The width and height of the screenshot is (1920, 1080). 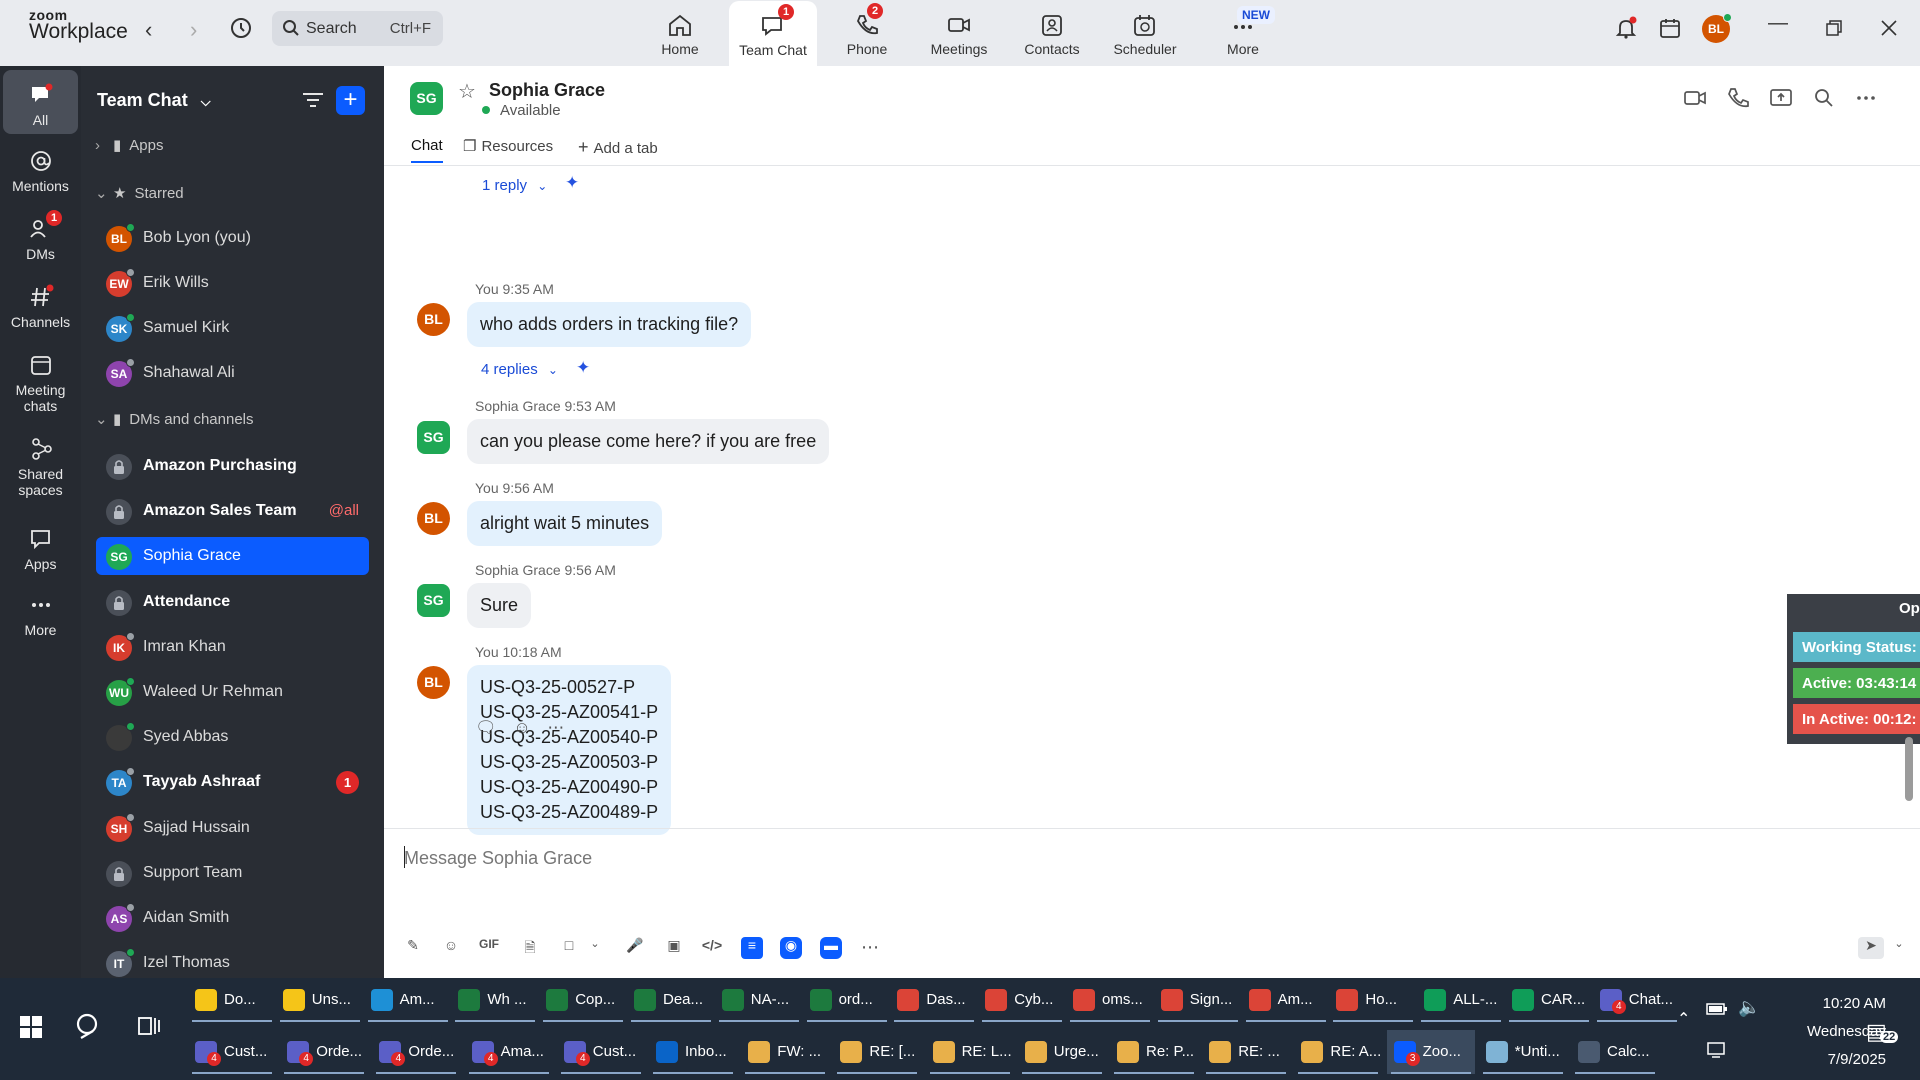 I want to click on sidebar-item: SG Sophia Grace, so click(x=232, y=556).